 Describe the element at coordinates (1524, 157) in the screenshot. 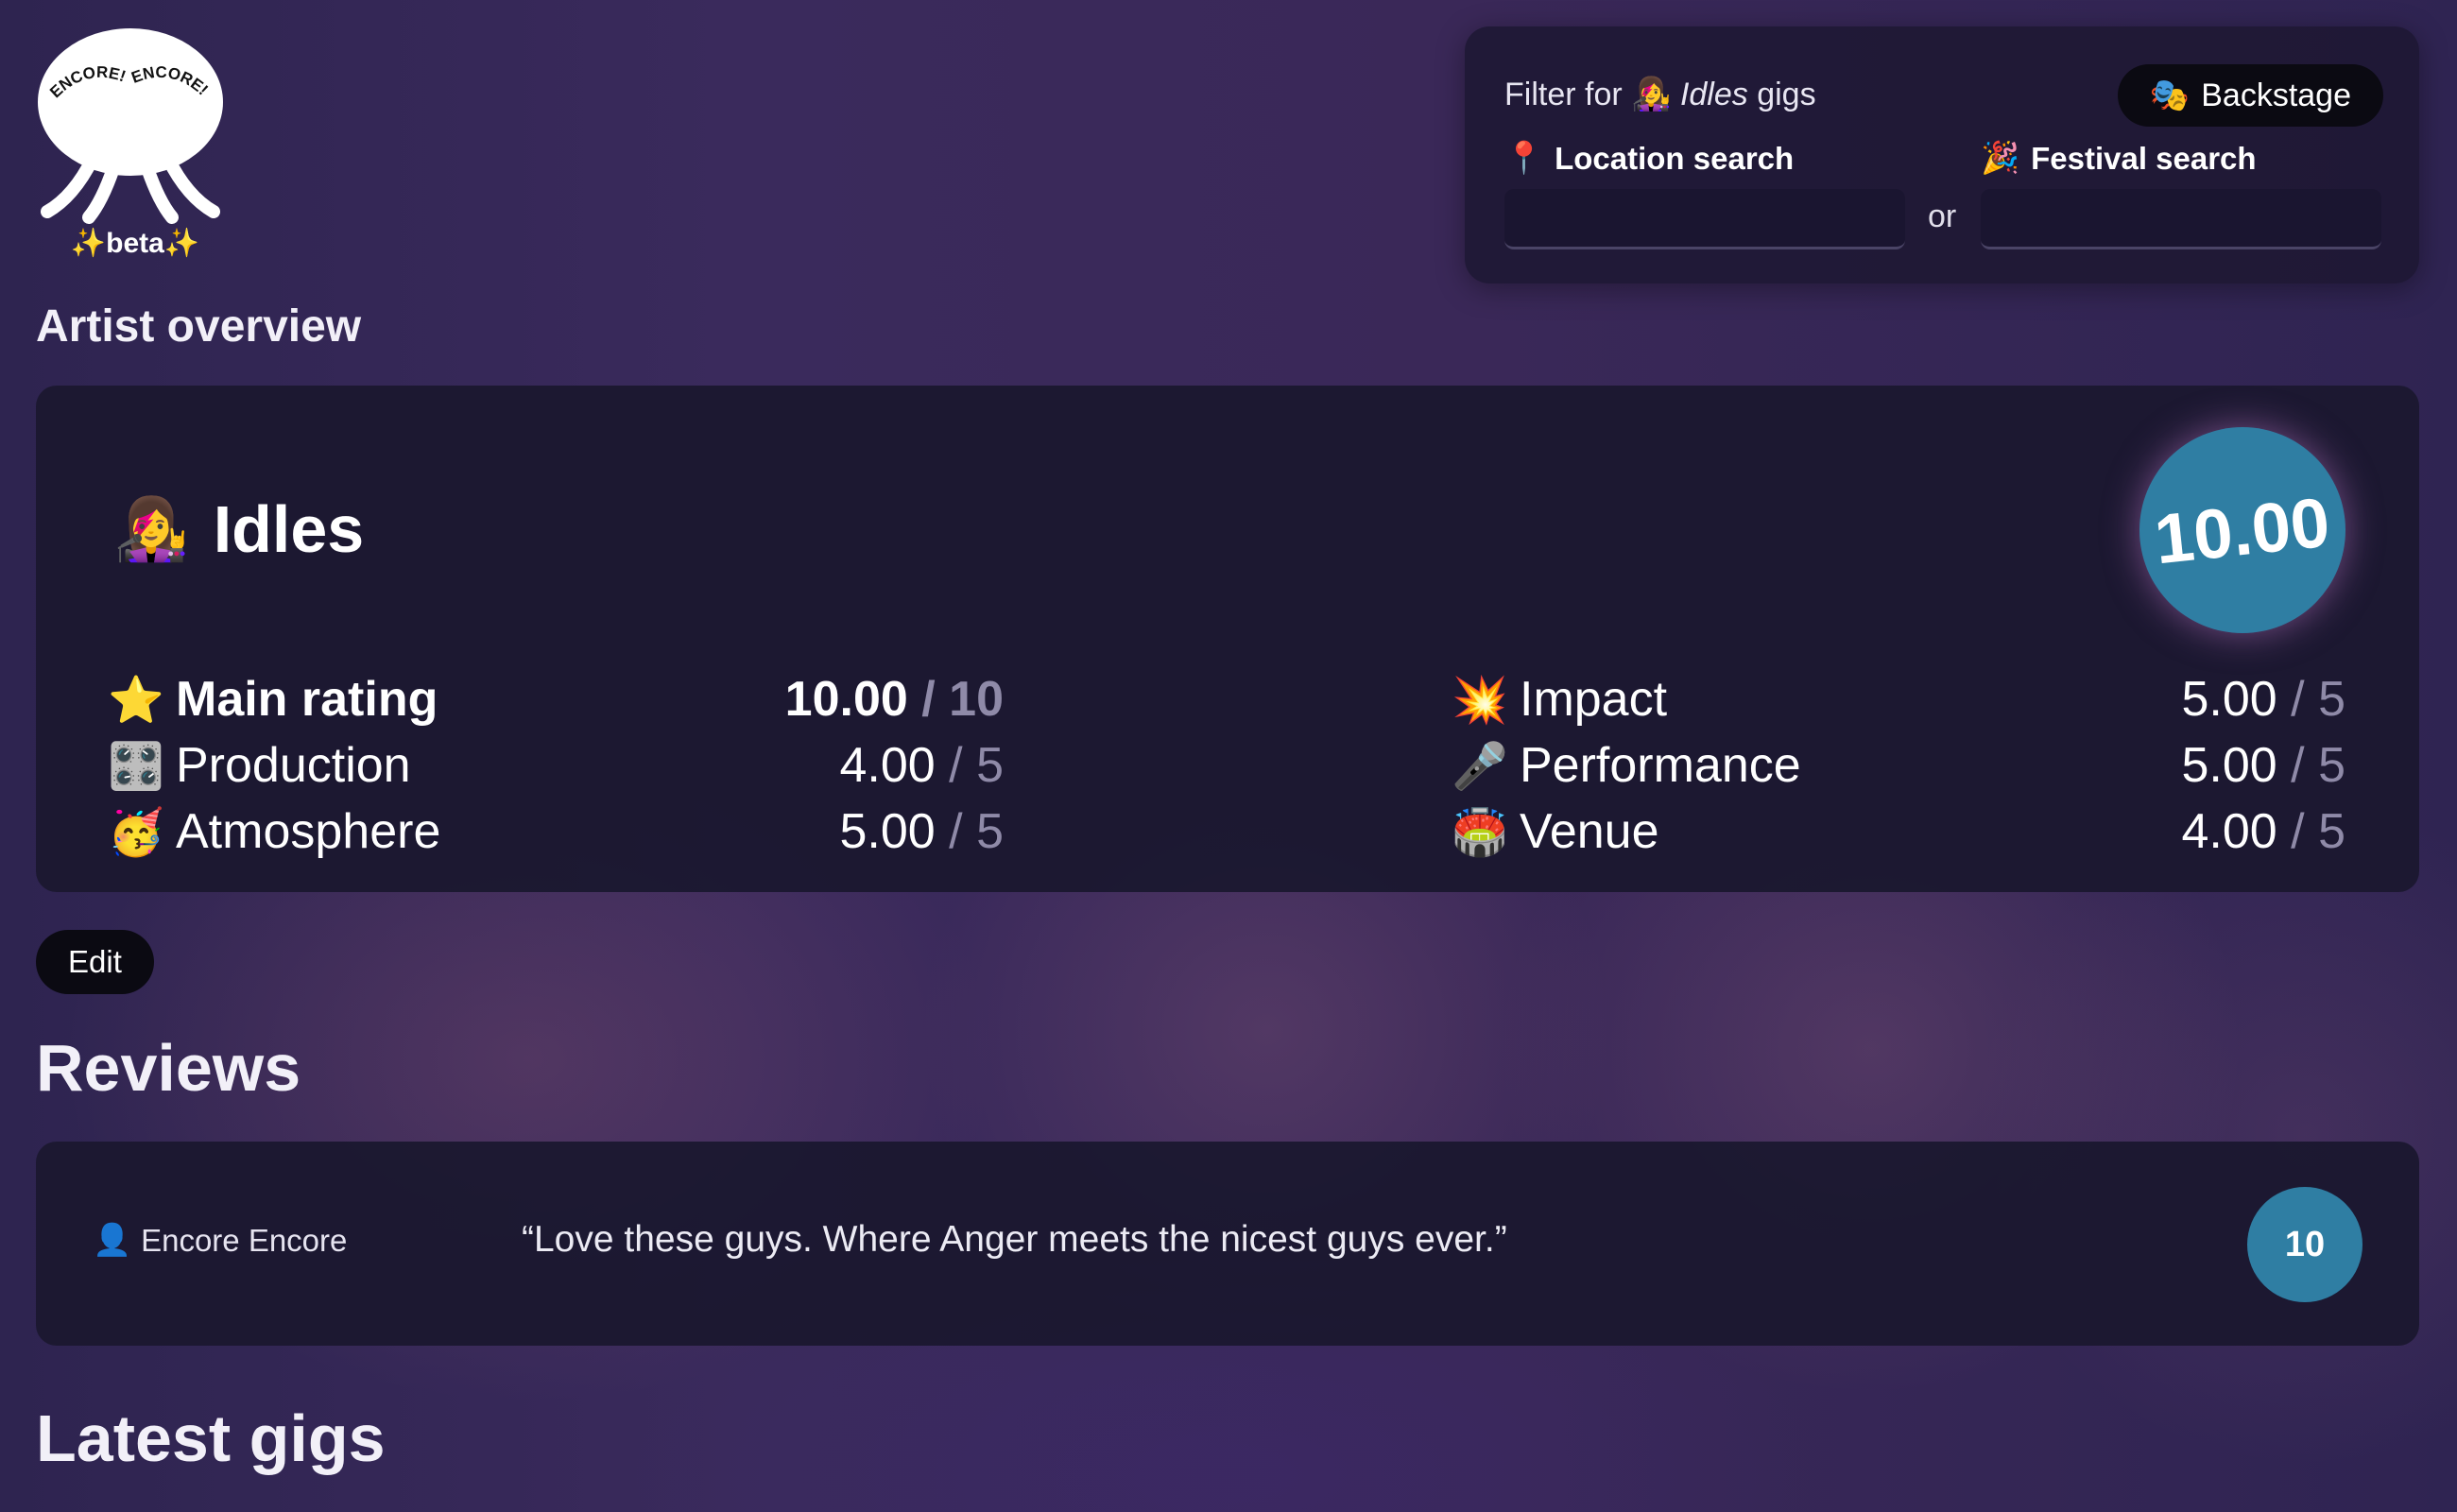

I see `pin-icon: 📍` at that location.